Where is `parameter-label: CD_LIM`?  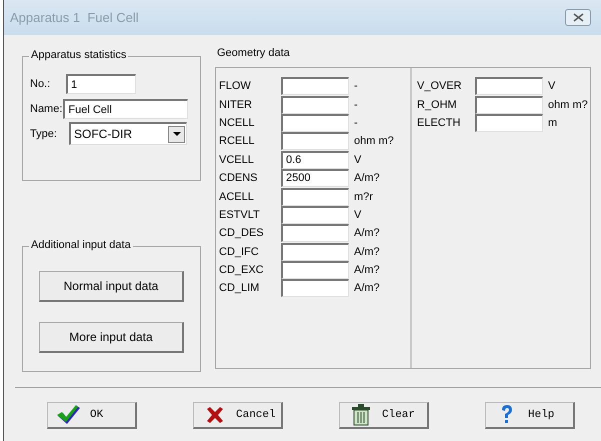
parameter-label: CD_LIM is located at coordinates (239, 288).